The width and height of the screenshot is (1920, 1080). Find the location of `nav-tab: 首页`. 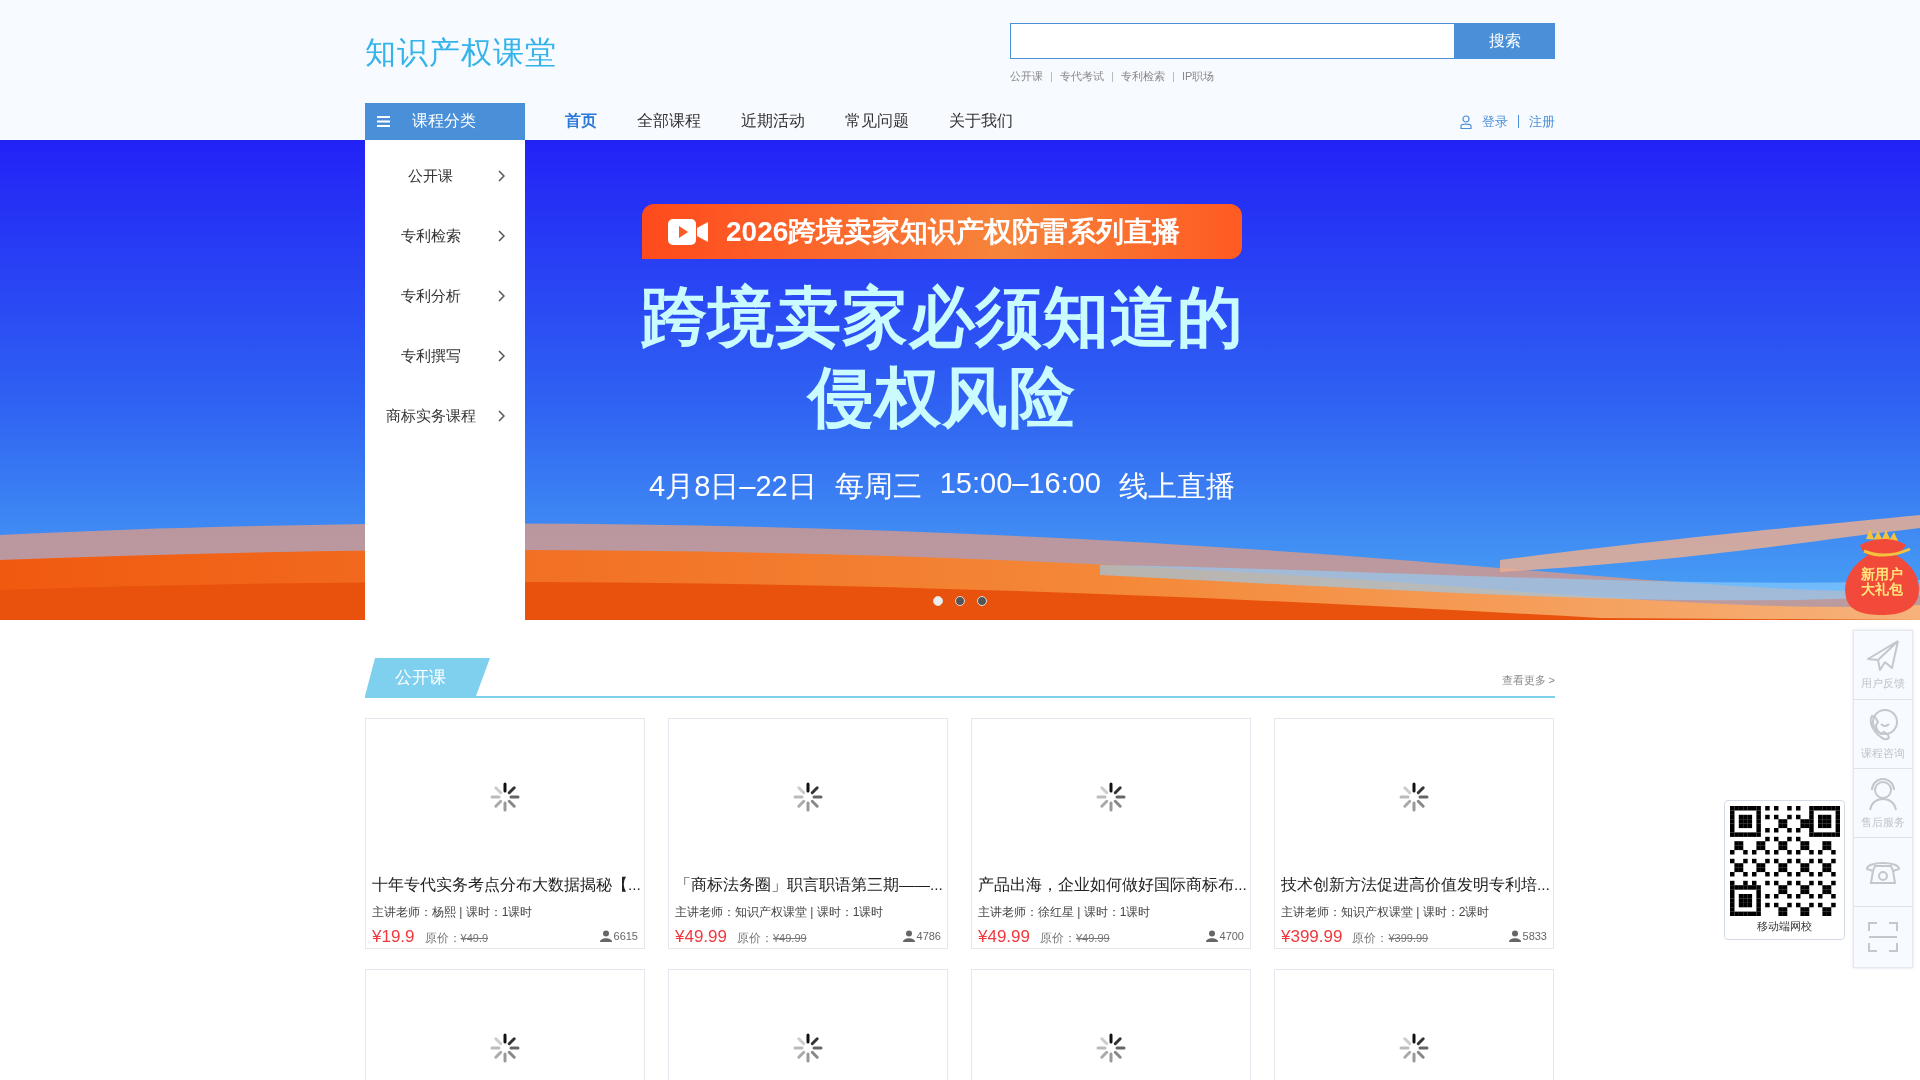

nav-tab: 首页 is located at coordinates (581, 121).